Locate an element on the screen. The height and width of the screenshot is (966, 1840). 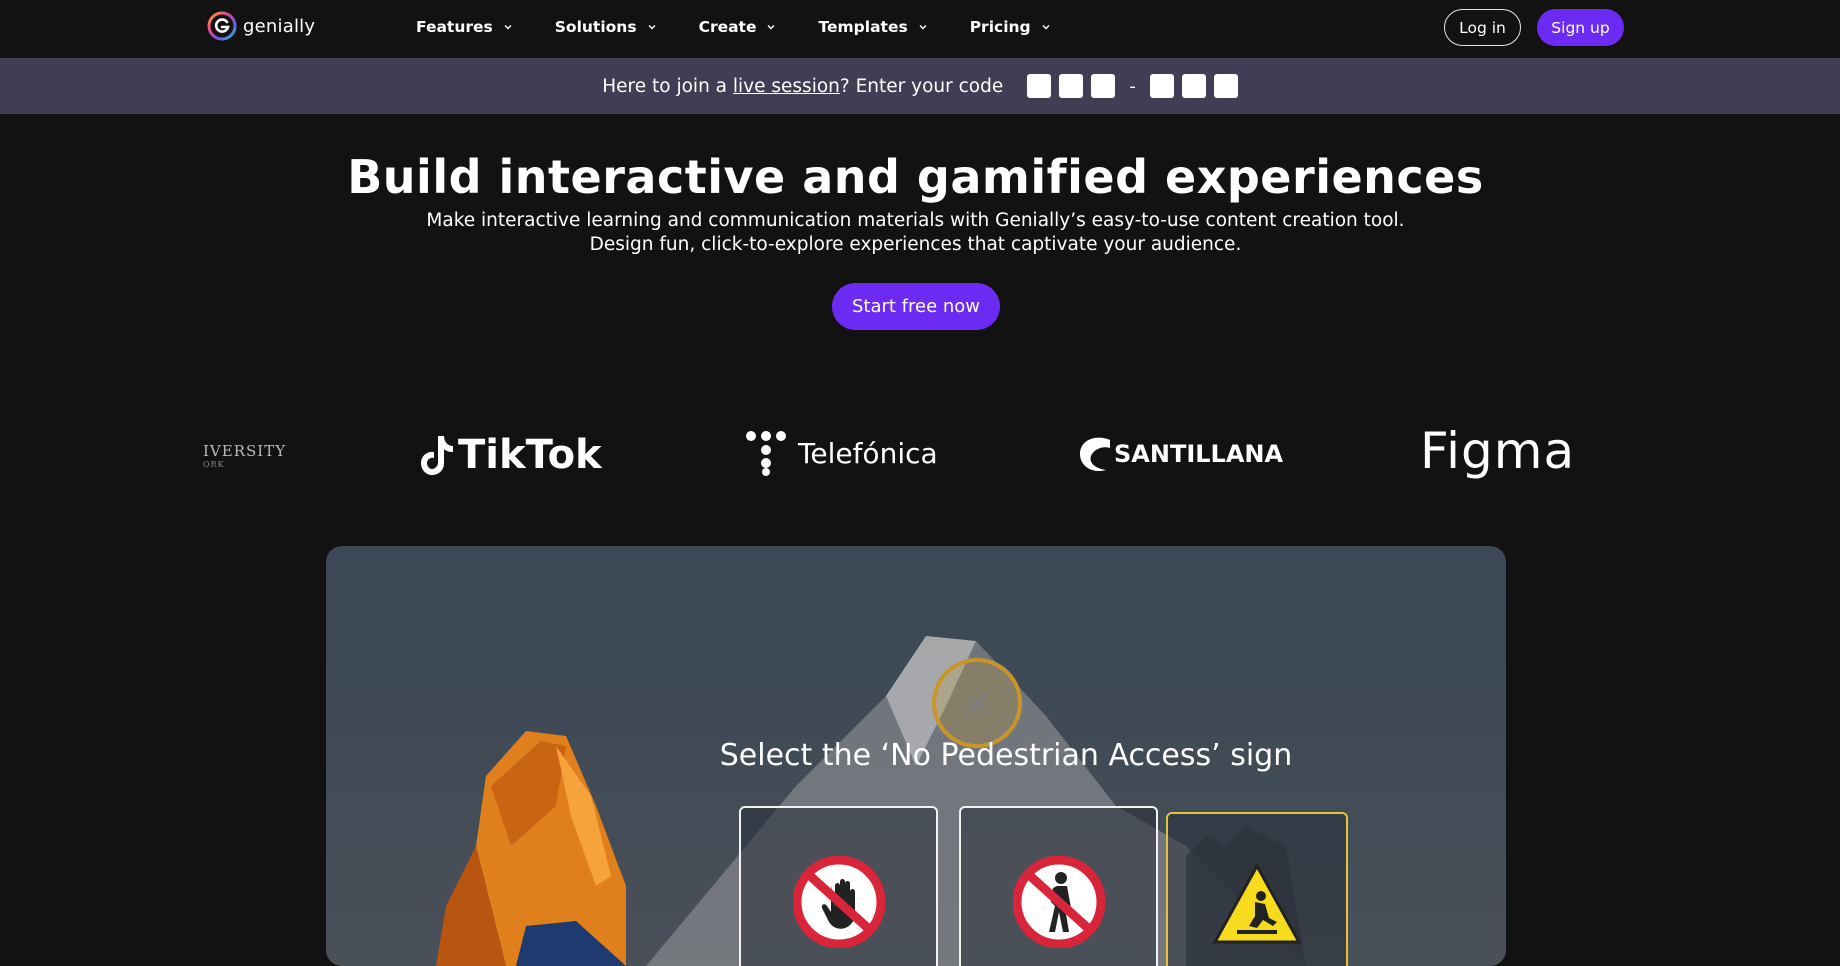
join-suffix: ? Enter your code is located at coordinates (921, 86).